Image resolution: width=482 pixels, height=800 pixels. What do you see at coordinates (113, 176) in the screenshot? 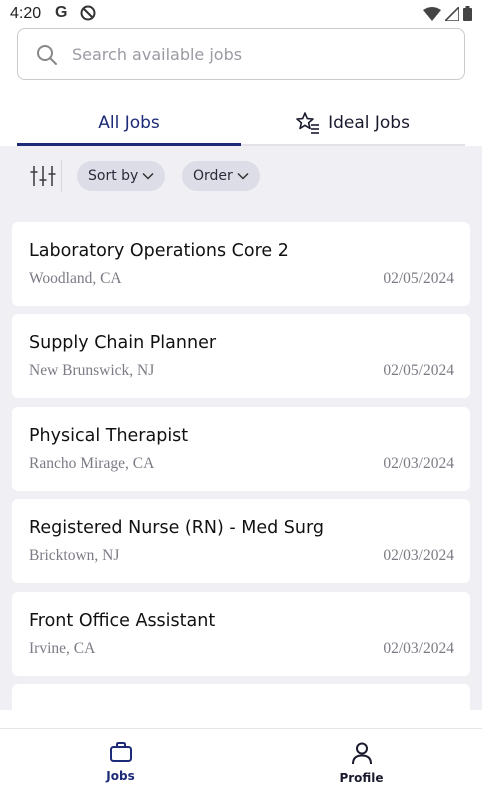
I see `sort-by-label: Sort by` at bounding box center [113, 176].